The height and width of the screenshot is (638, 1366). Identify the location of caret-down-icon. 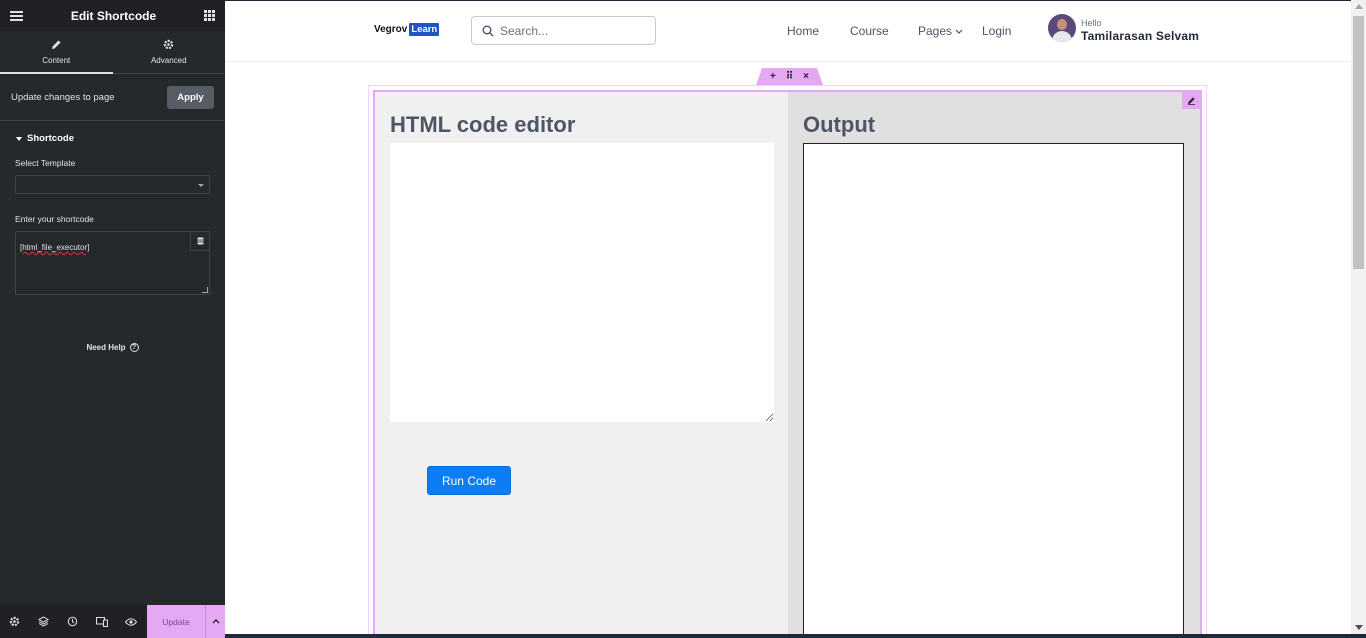
(19, 138).